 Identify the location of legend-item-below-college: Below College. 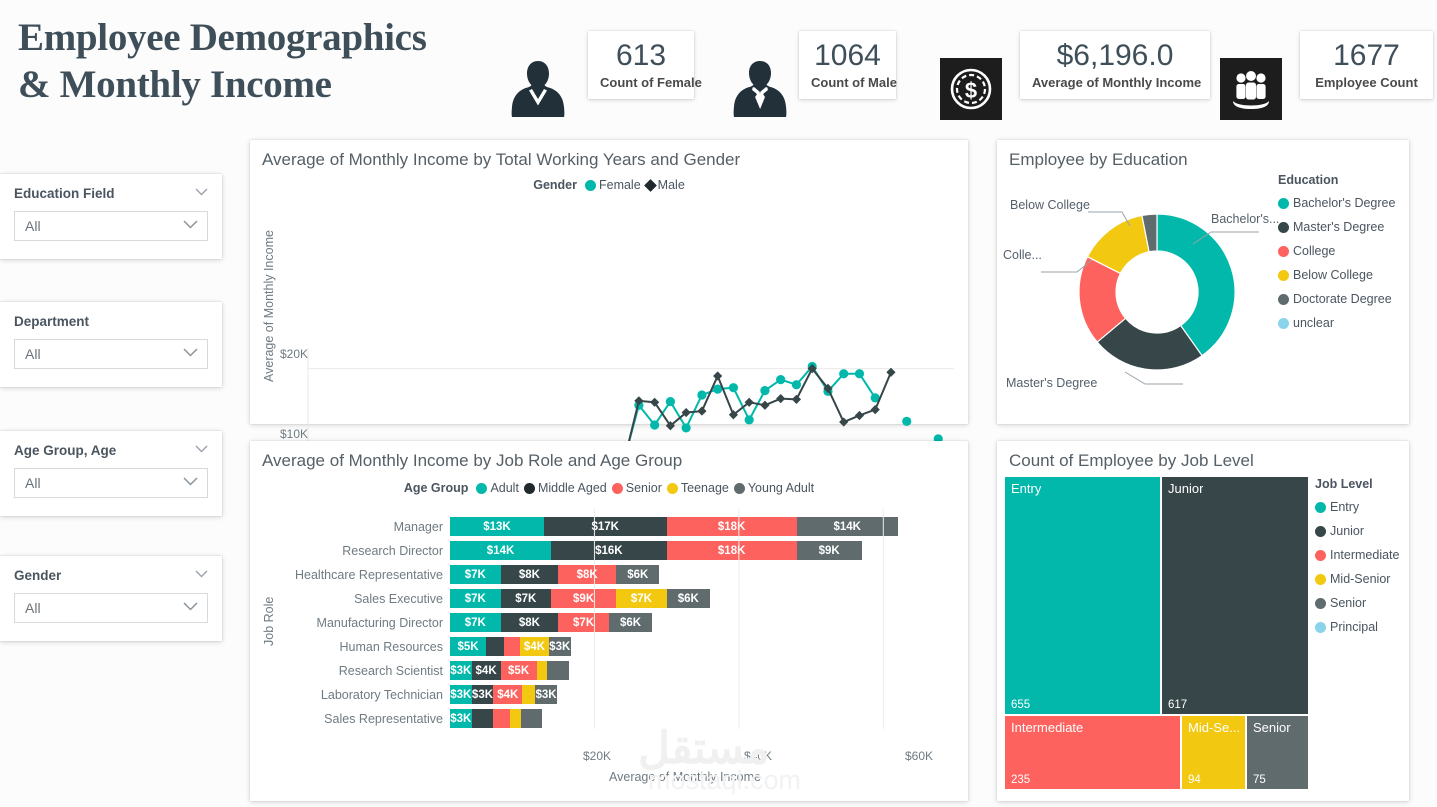
(1336, 275).